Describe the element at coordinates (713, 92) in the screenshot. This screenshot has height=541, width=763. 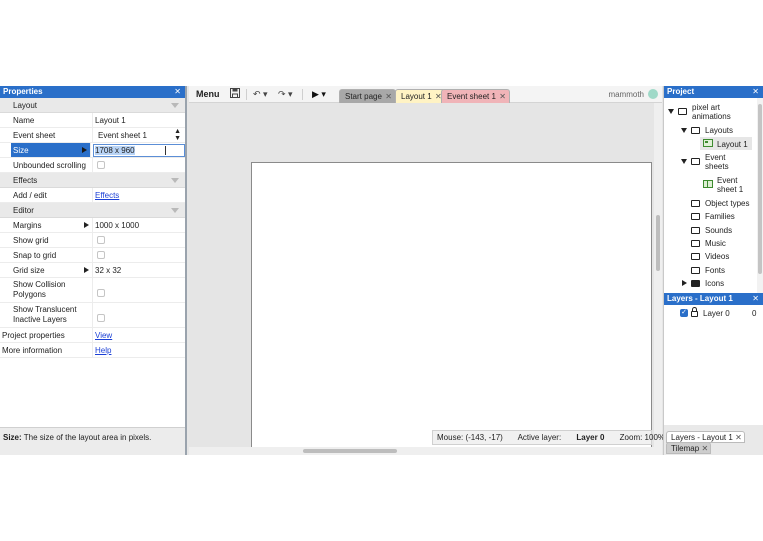
I see `project-title-bar: Project ✕` at that location.